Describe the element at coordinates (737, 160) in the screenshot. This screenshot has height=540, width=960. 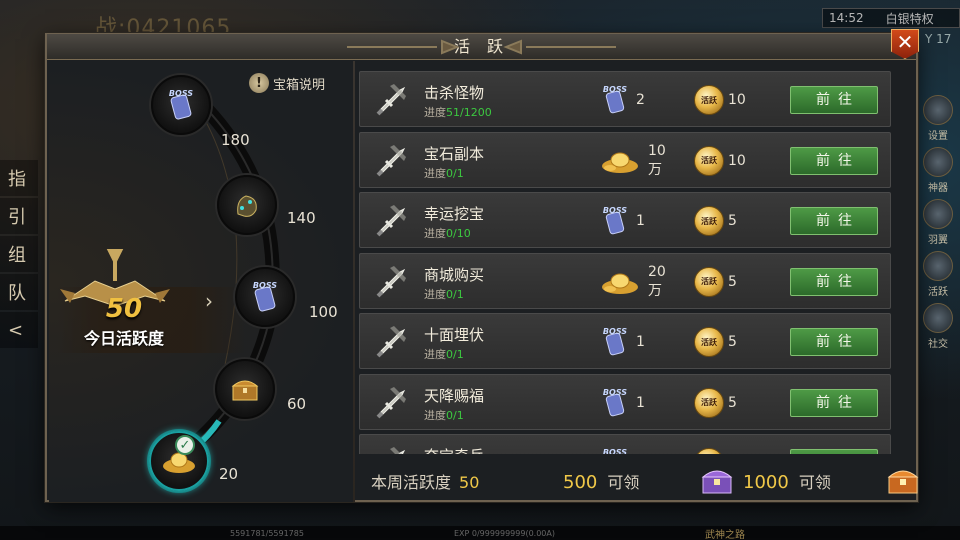
I see `activity-amount: 10` at that location.